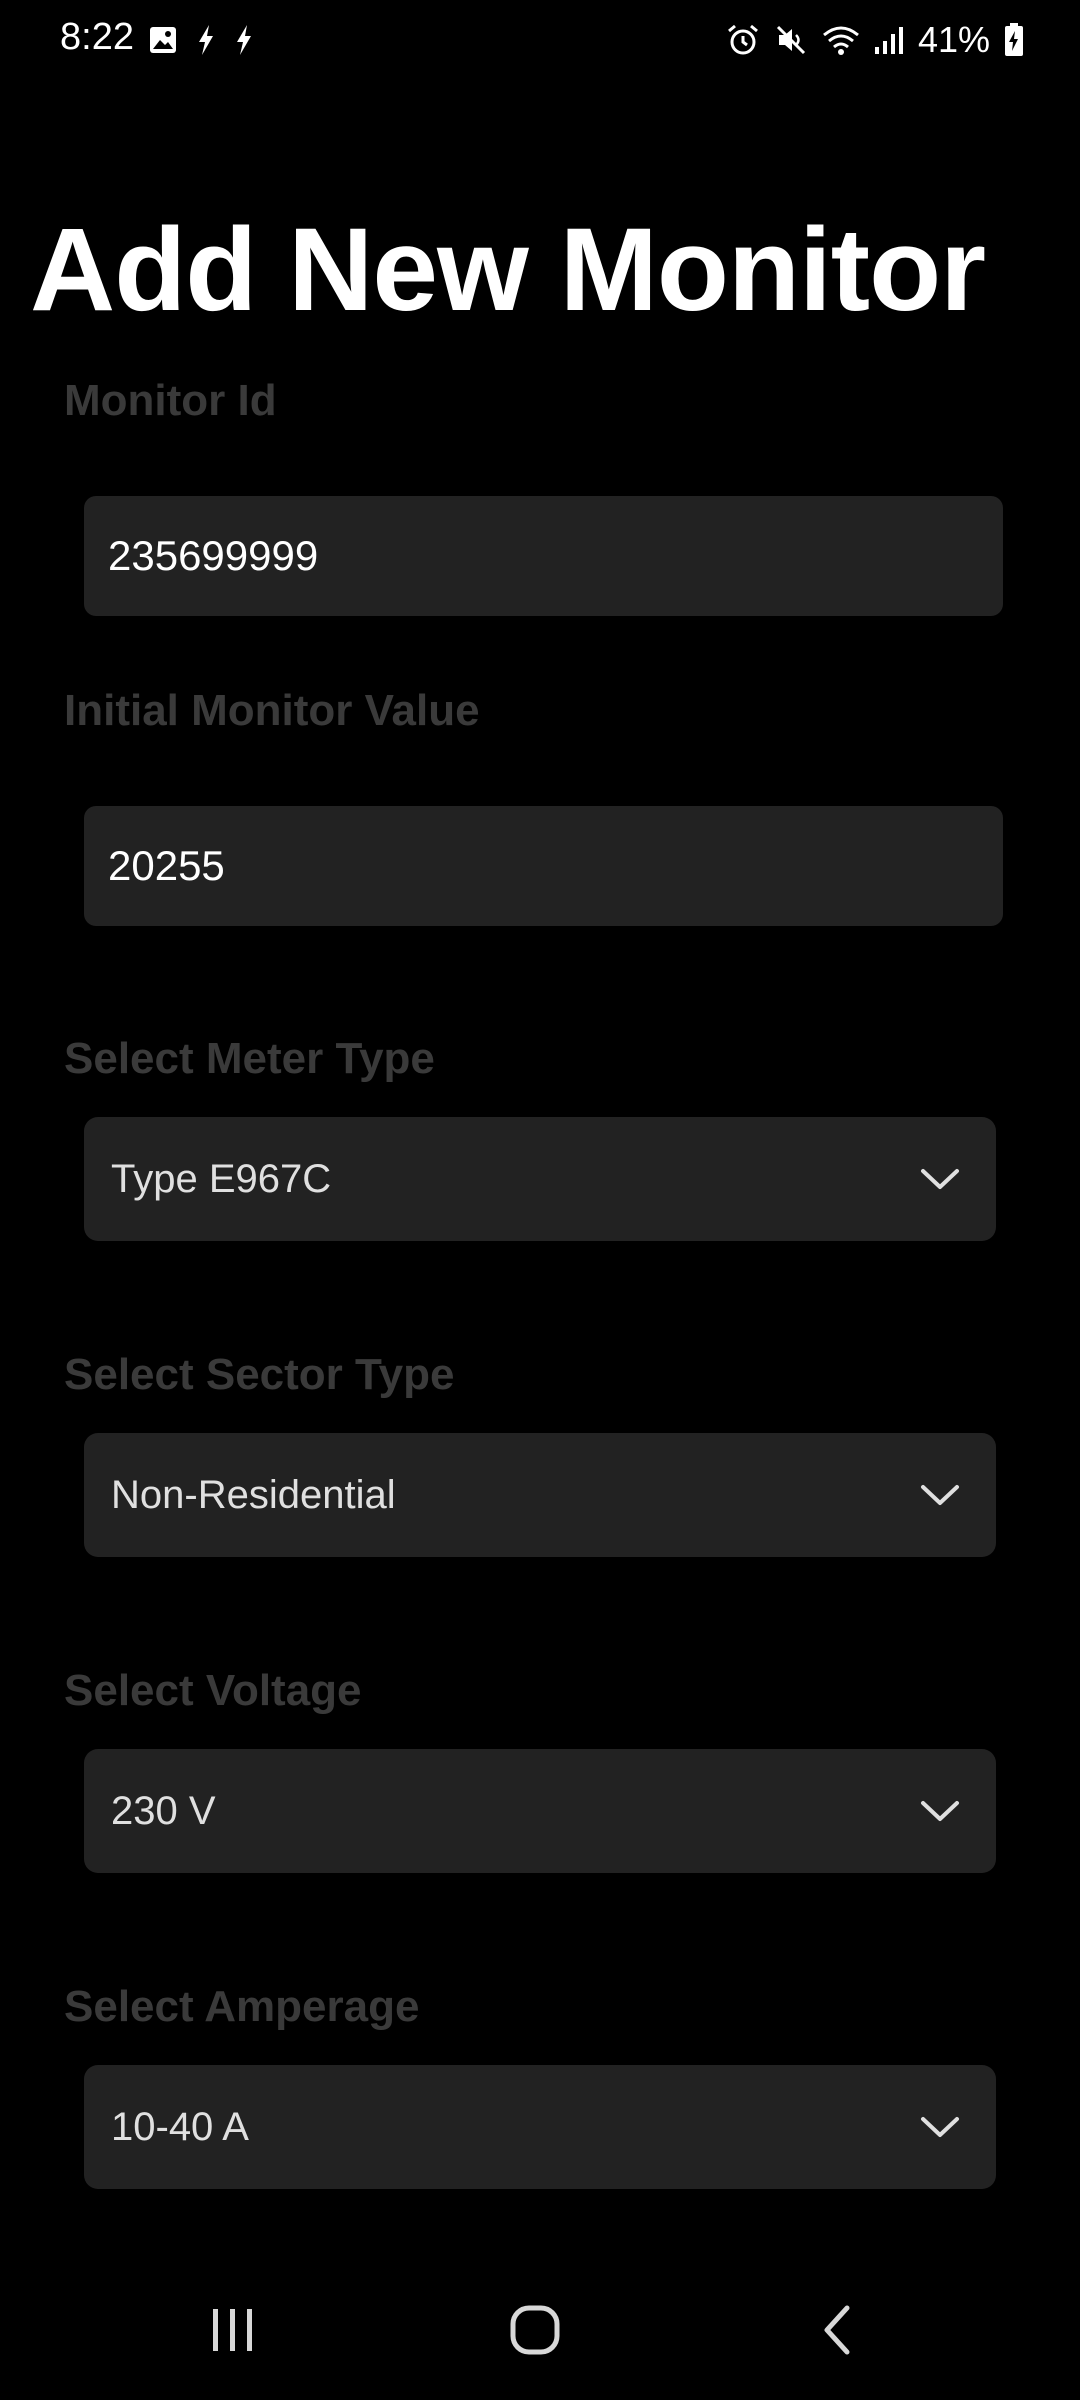 This screenshot has height=2400, width=1080. Describe the element at coordinates (221, 1178) in the screenshot. I see `meter-type-selected: Type E967C` at that location.